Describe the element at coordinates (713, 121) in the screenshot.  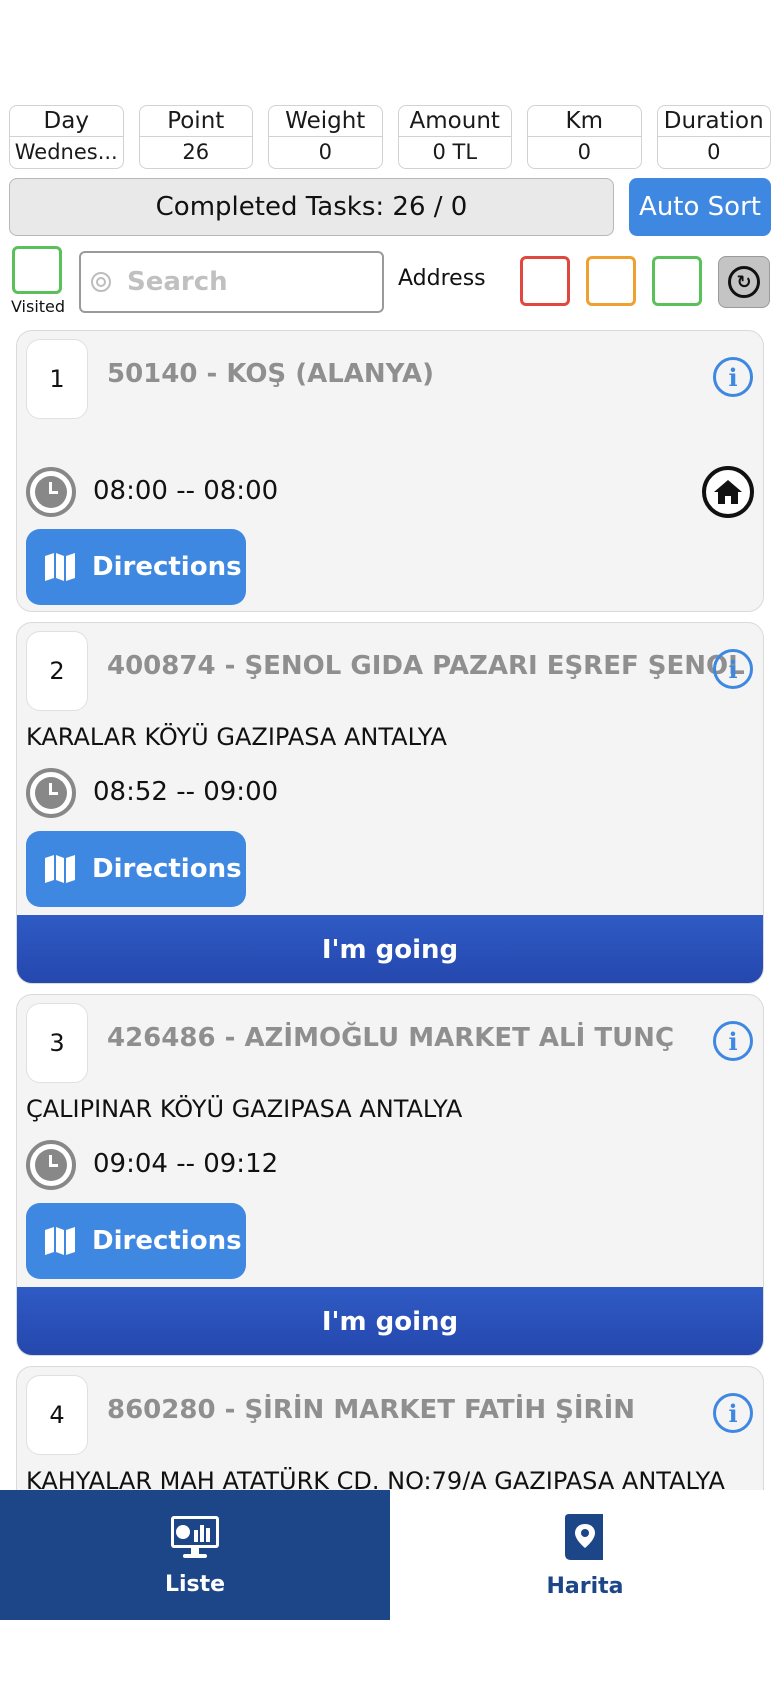
I see `stat-label: Duration` at that location.